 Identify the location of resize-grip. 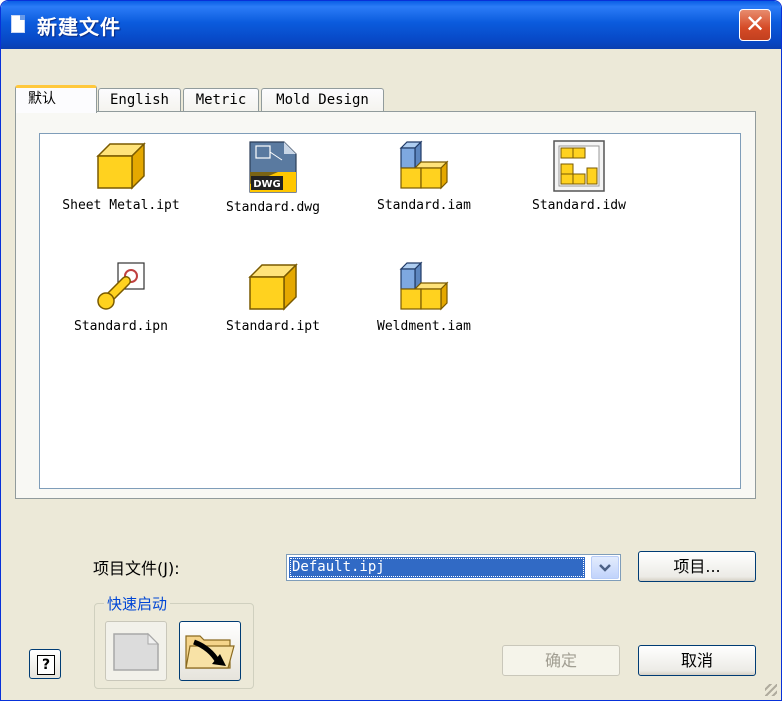
(771, 690).